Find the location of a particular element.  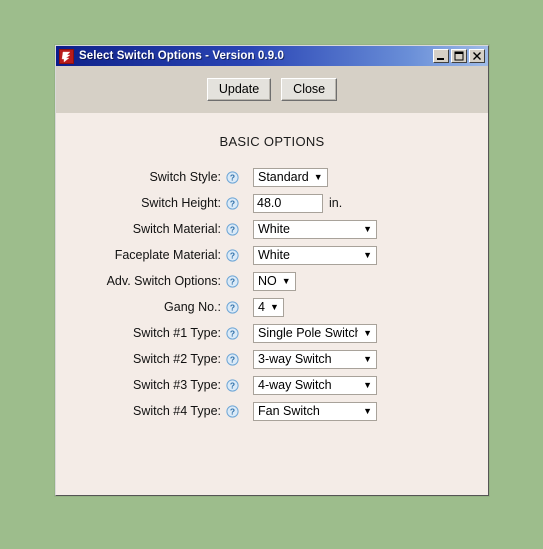

option-label-wrap: Switch Height:? is located at coordinates (147, 203).